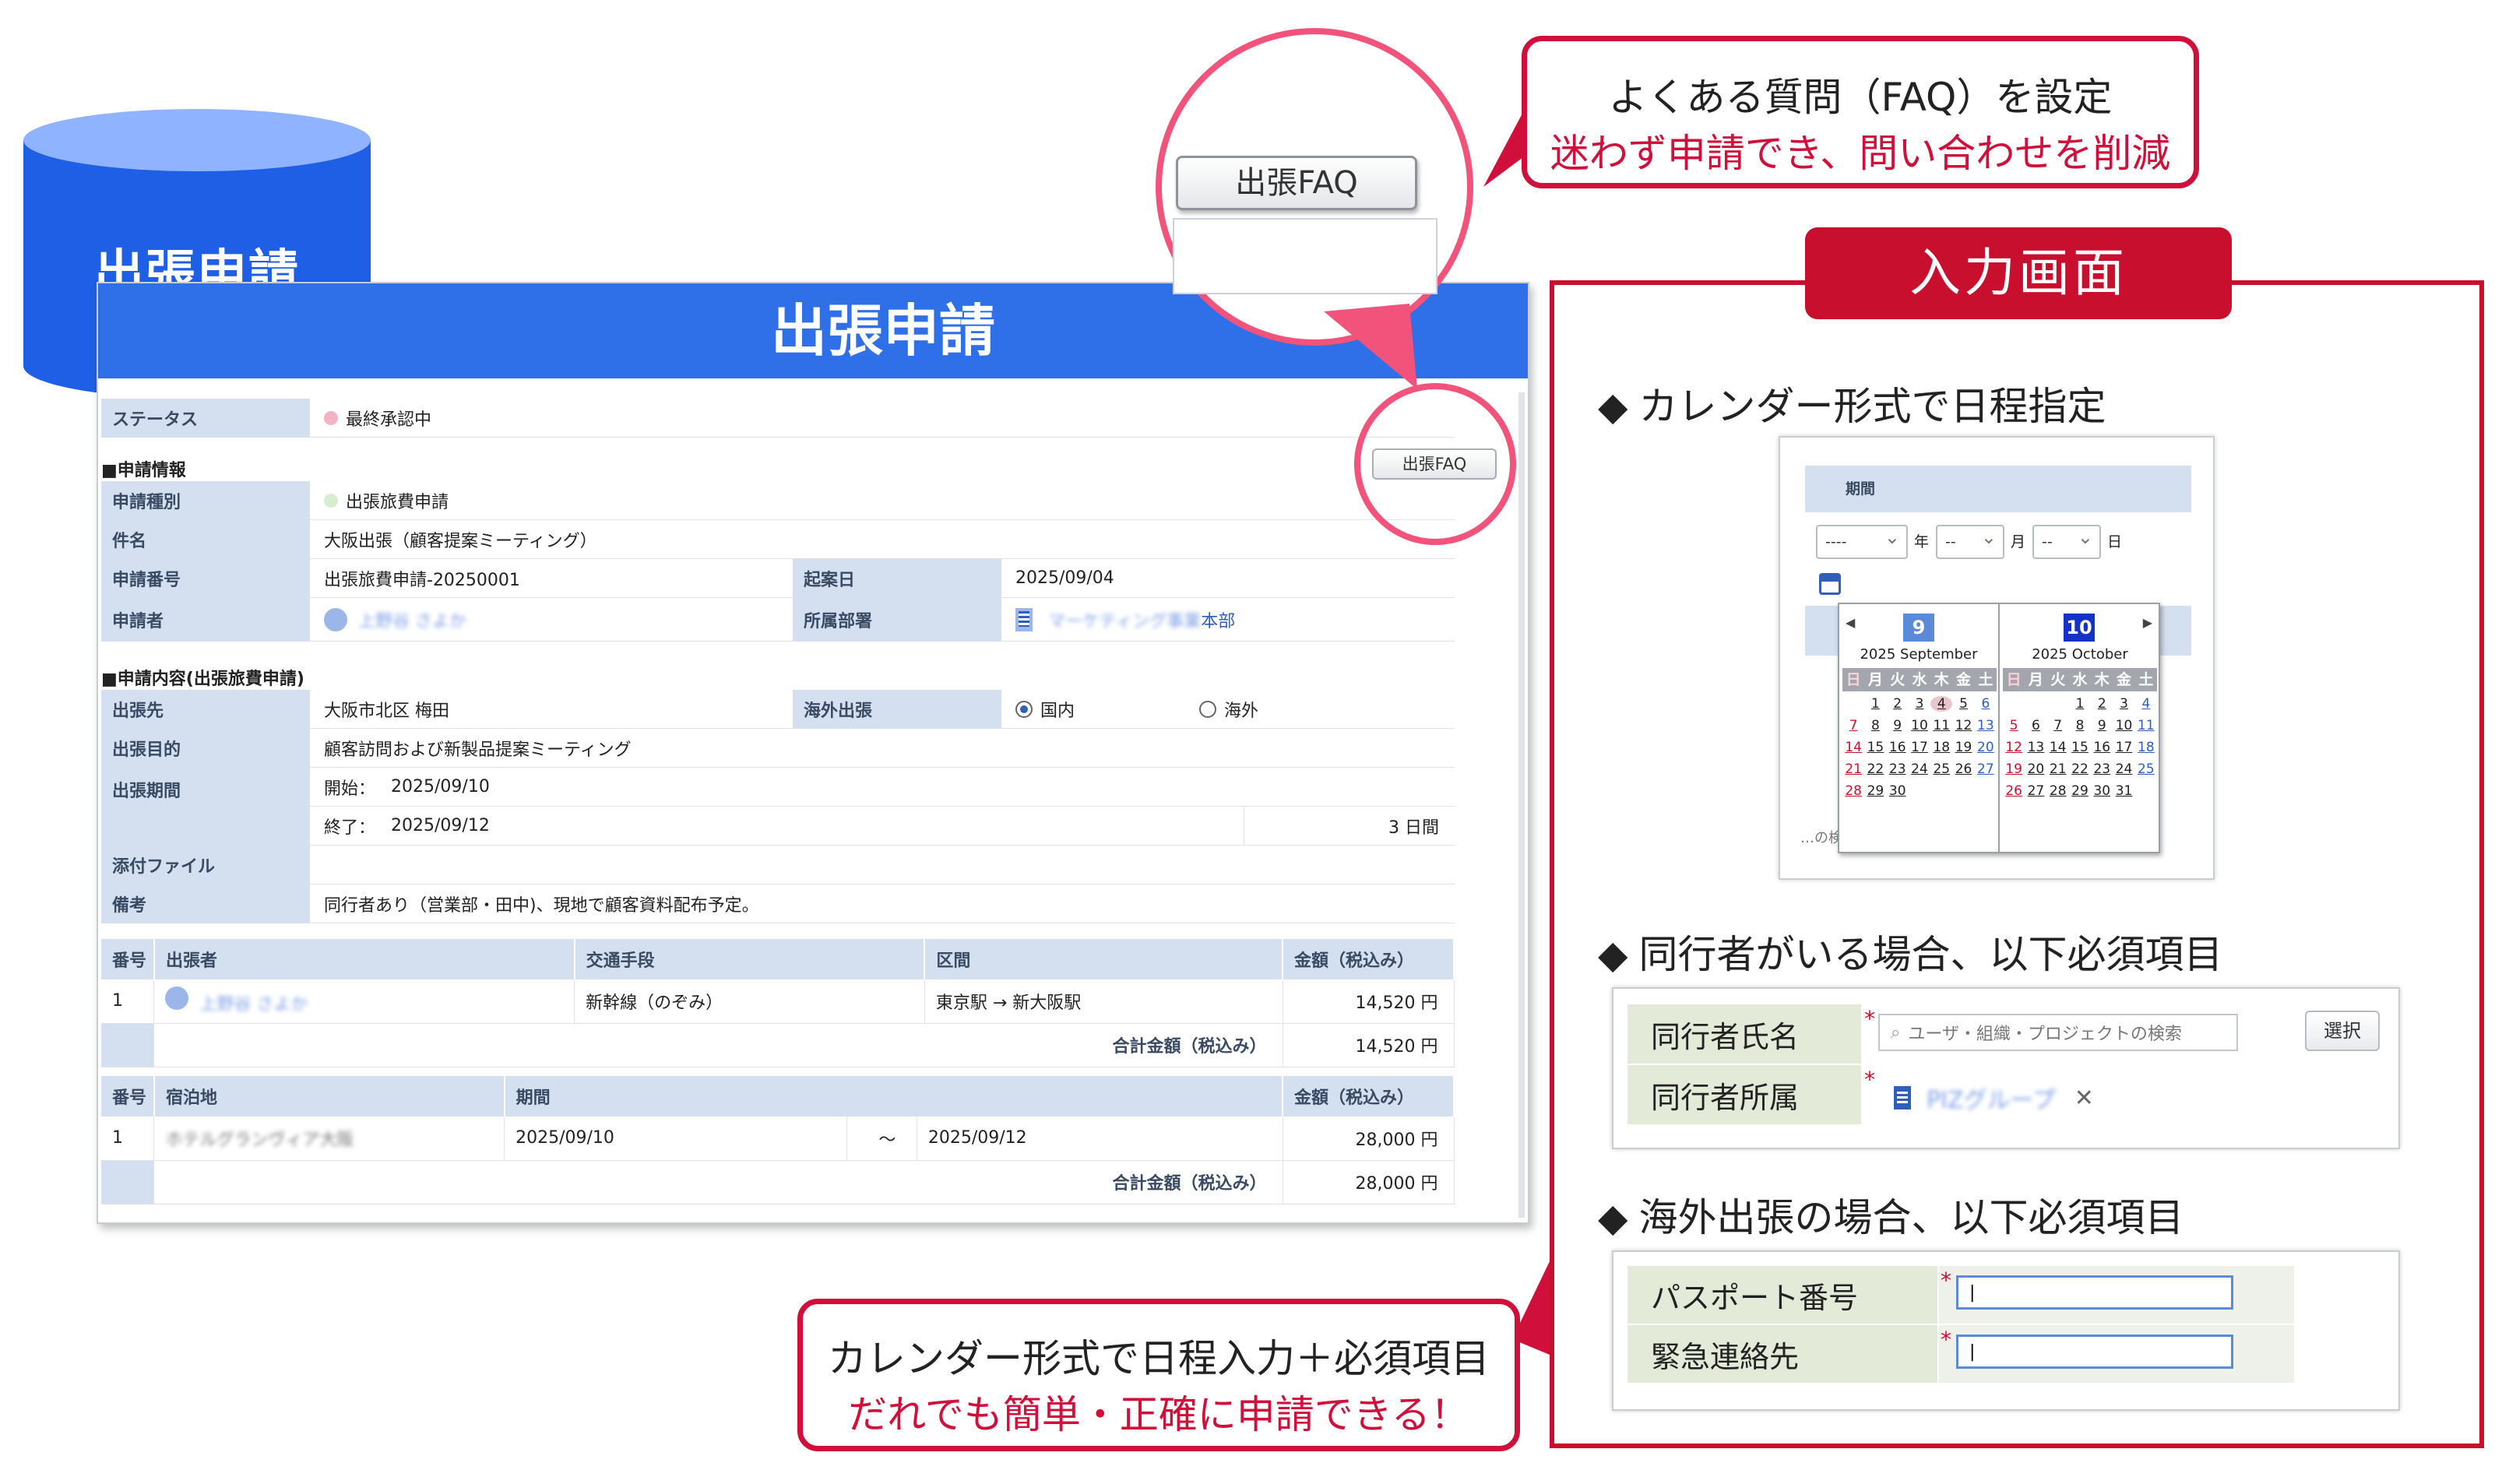 This screenshot has height=1484, width=2516. Describe the element at coordinates (1862, 540) in the screenshot. I see `year-select: ----` at that location.